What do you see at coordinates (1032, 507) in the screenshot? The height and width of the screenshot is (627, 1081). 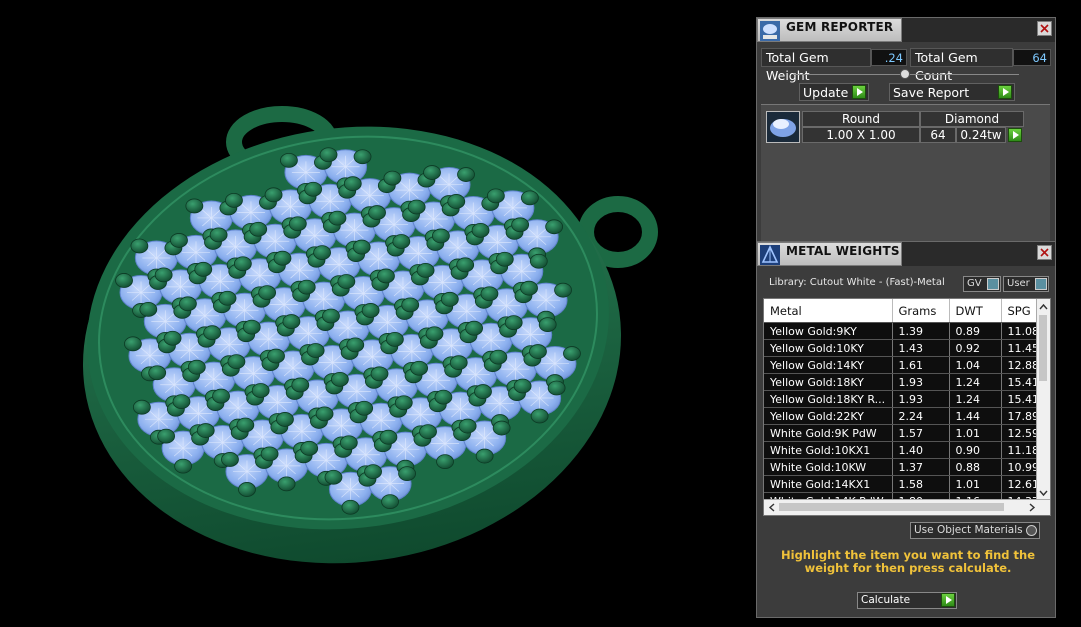 I see `scroll-right-icon` at bounding box center [1032, 507].